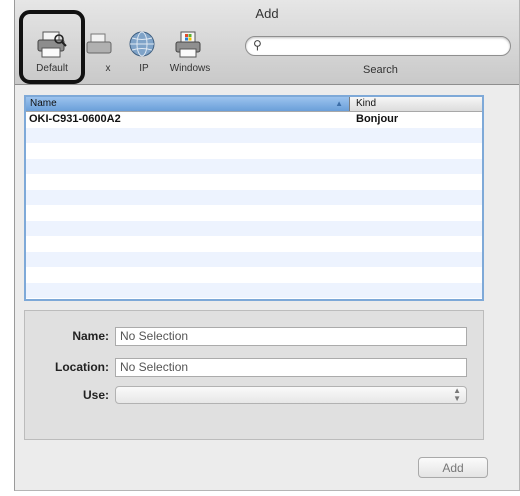 The width and height of the screenshot is (520, 496). Describe the element at coordinates (457, 394) in the screenshot. I see `up-down-arrows-icon: ▲ ▼` at that location.